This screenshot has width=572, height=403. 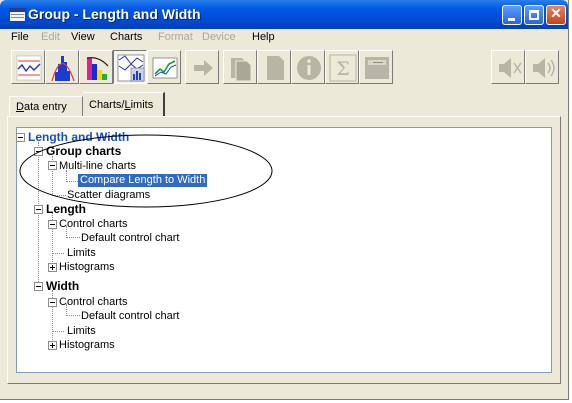 I want to click on grid-app-icon, so click(x=17, y=15).